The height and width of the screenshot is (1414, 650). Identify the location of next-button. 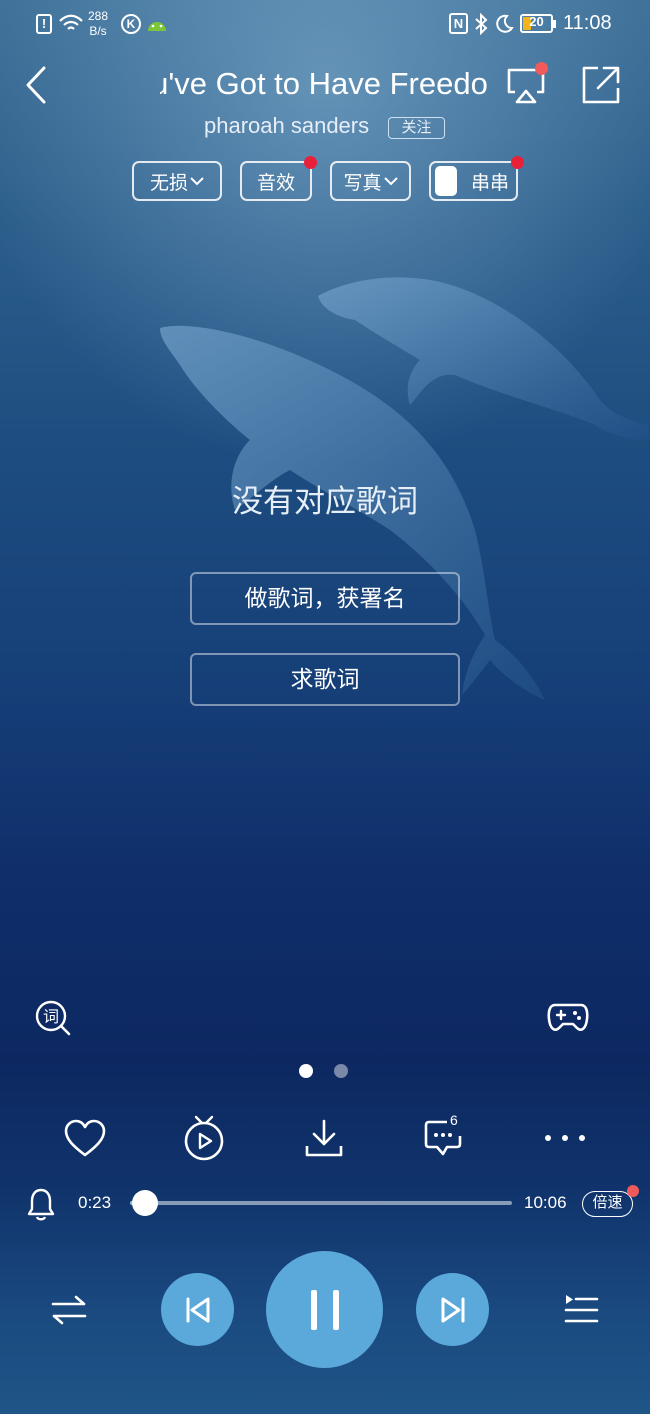
(452, 1309).